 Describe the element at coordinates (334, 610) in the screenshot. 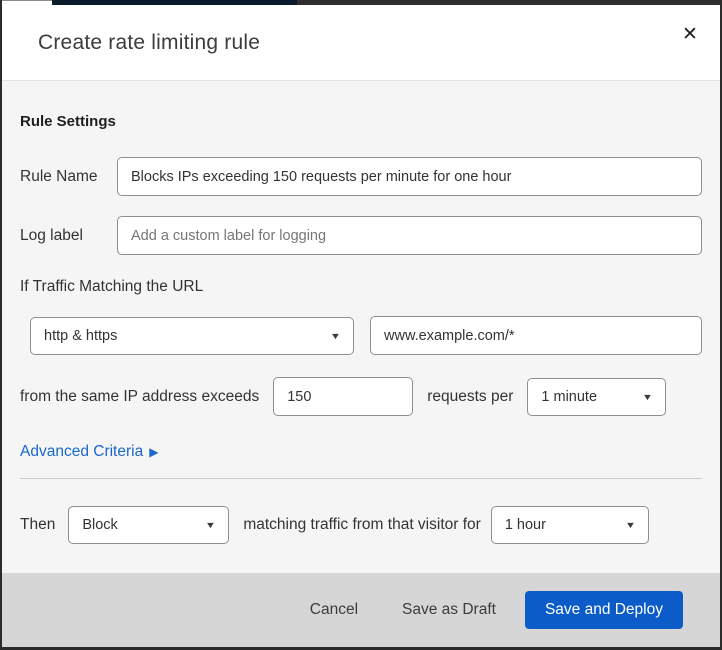

I see `cancel-button: Cancel` at that location.